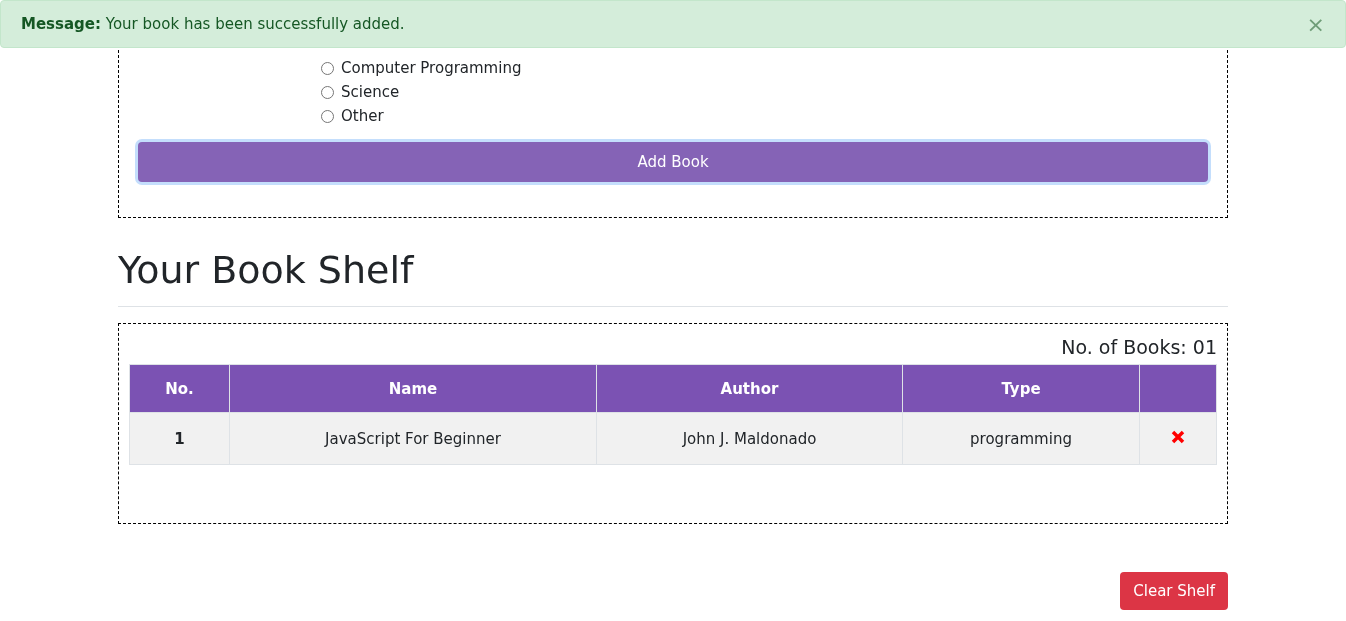 This screenshot has height=621, width=1346. I want to click on radio-label: Other, so click(362, 116).